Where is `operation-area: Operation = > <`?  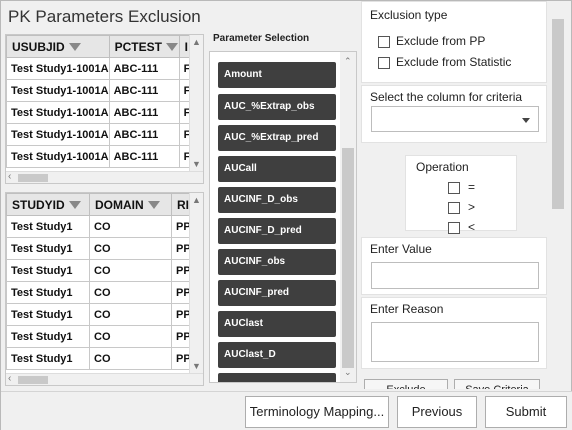
operation-area: Operation = > < is located at coordinates (454, 190).